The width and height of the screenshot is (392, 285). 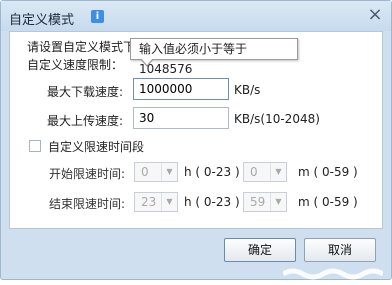 I want to click on end-minute-unit: m ( 0-59 ), so click(x=328, y=202).